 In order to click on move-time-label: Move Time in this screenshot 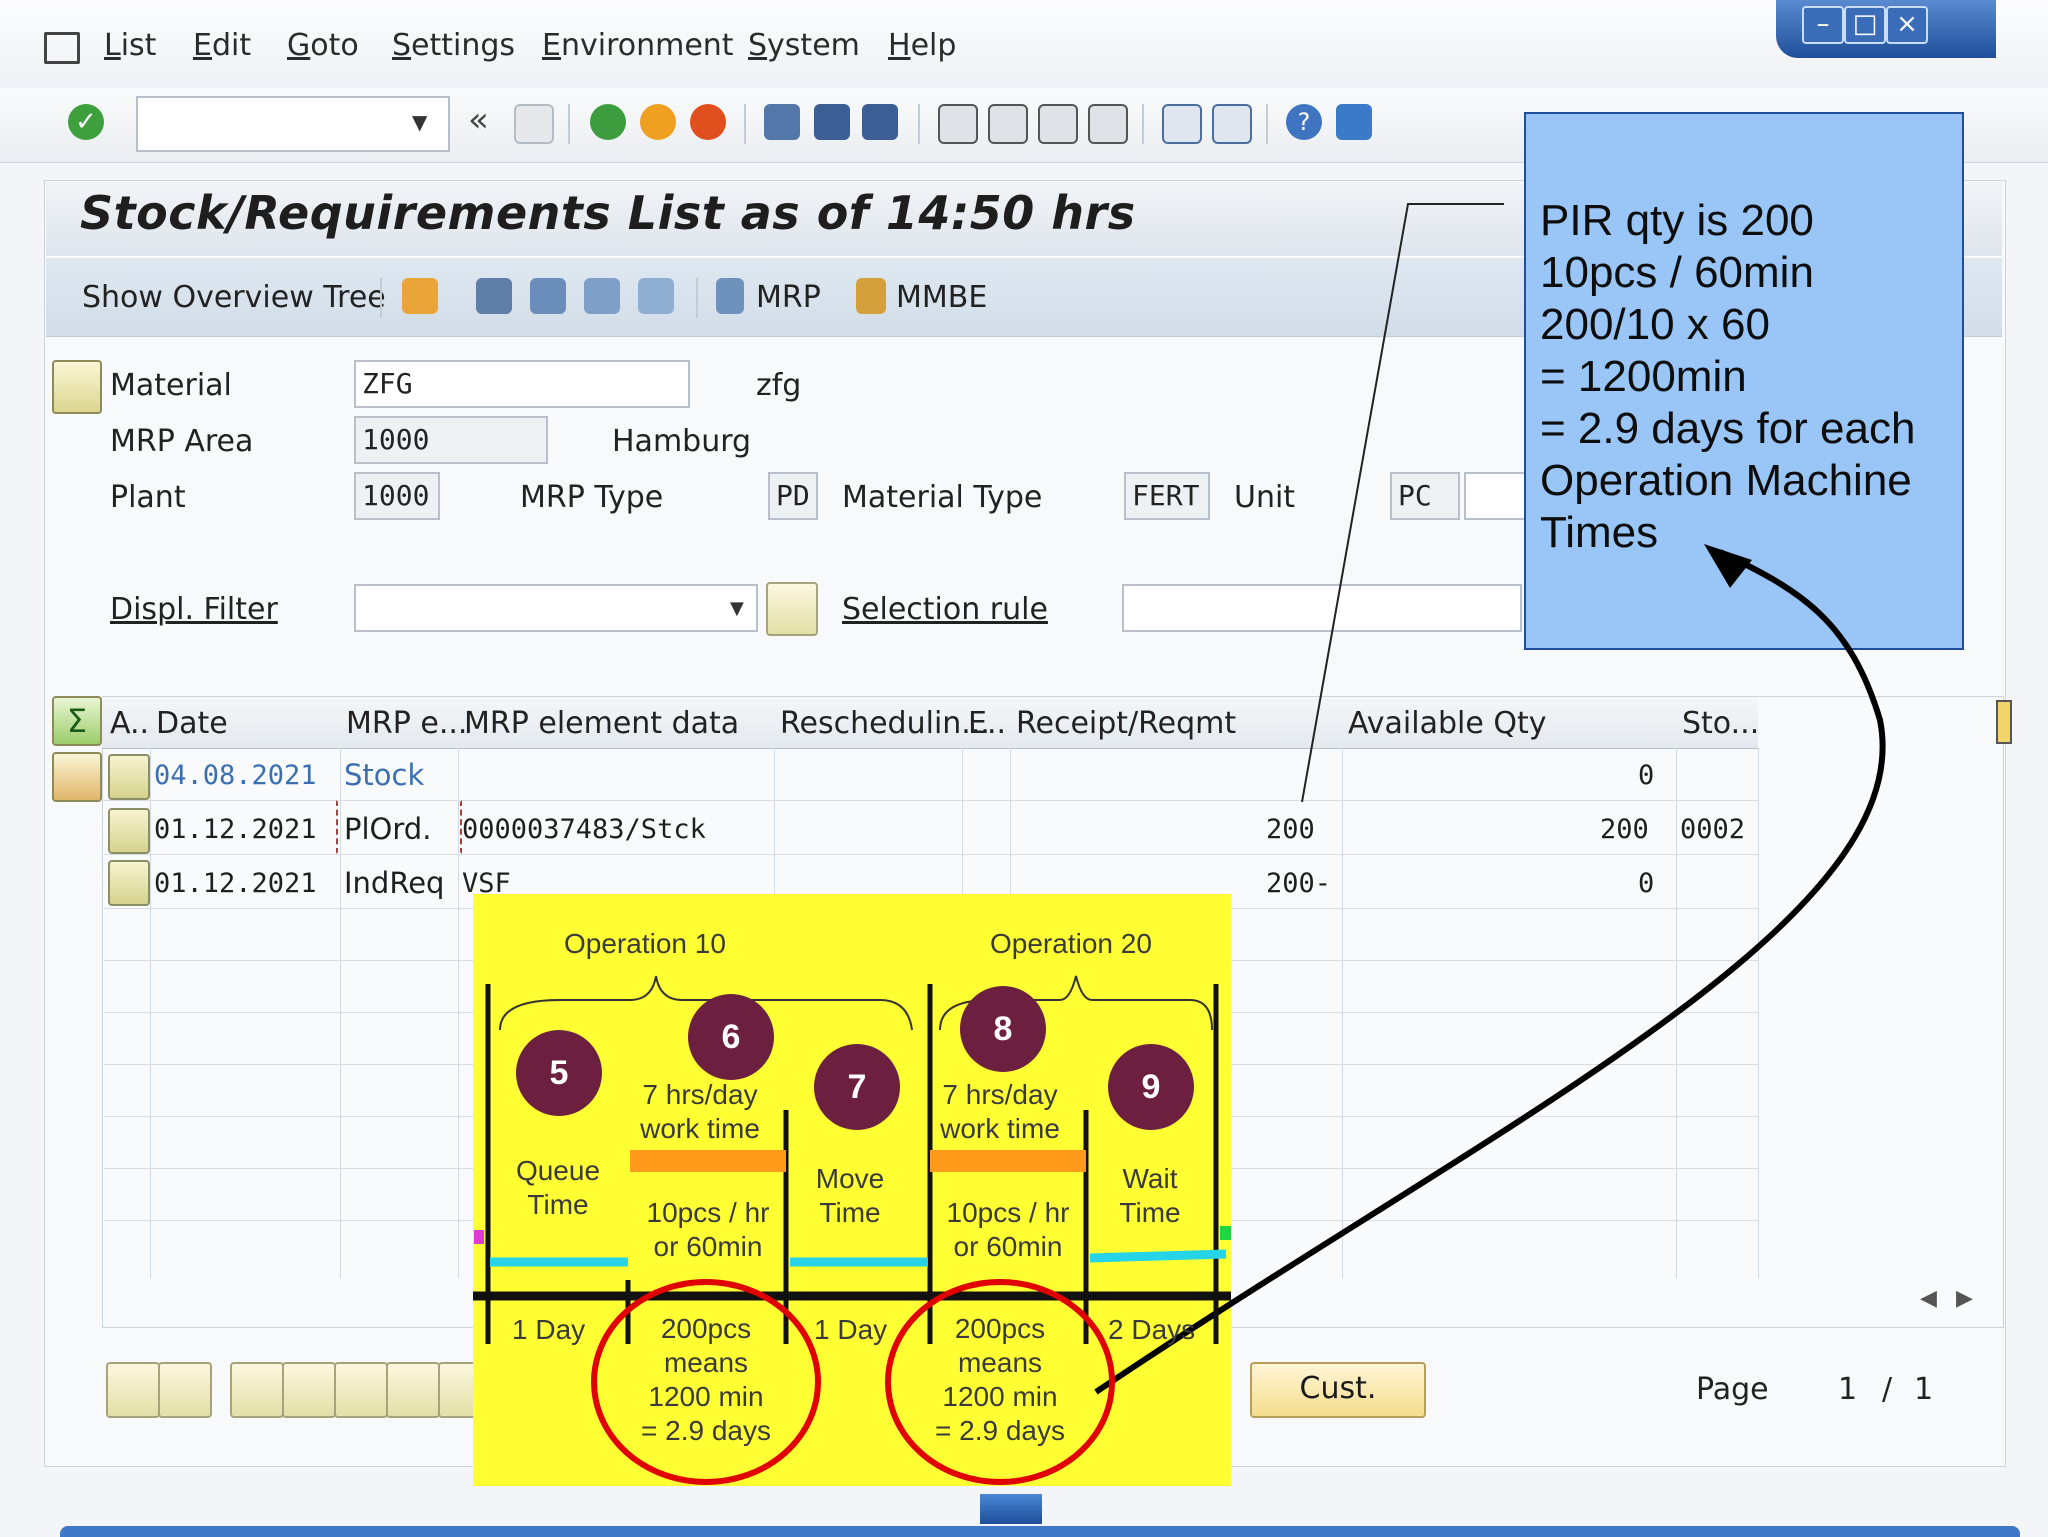, I will do `click(850, 1195)`.